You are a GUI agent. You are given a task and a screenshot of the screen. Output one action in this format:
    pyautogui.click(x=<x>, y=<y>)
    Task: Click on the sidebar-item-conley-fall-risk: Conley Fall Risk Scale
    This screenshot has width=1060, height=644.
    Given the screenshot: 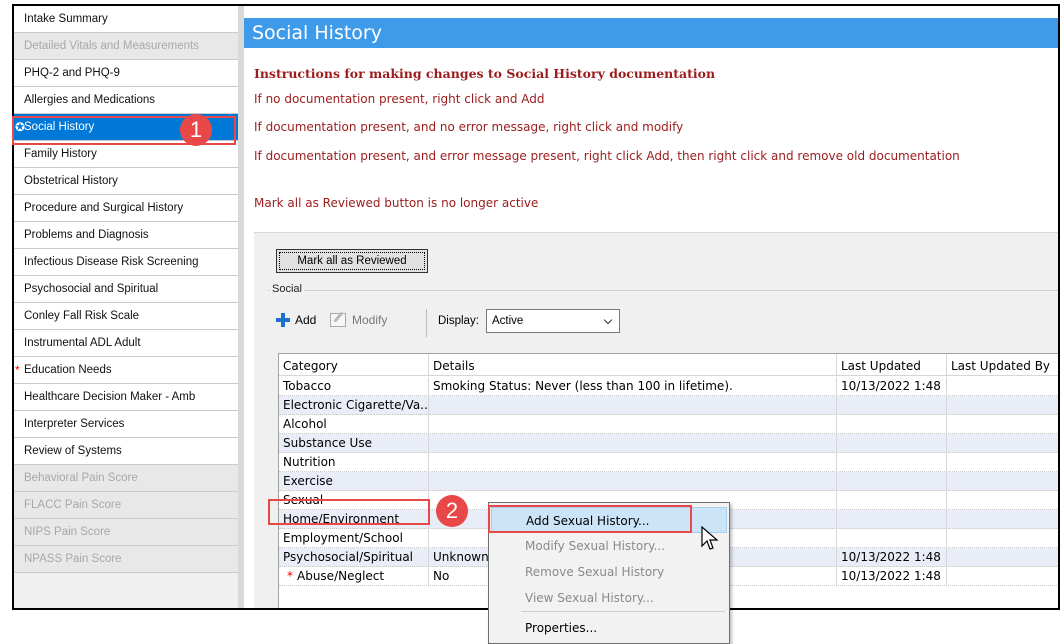 What is the action you would take?
    pyautogui.click(x=126, y=316)
    